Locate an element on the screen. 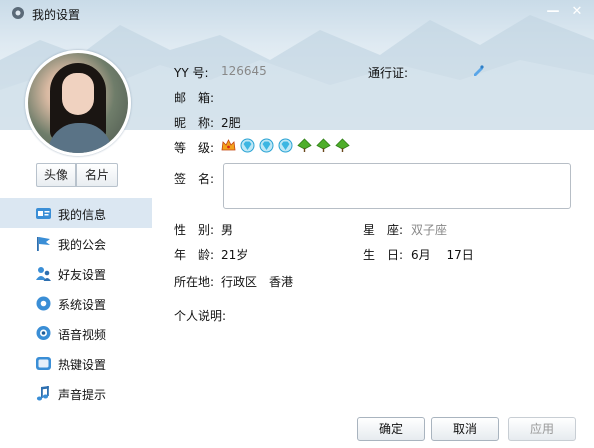  age-value: 21岁 is located at coordinates (235, 255).